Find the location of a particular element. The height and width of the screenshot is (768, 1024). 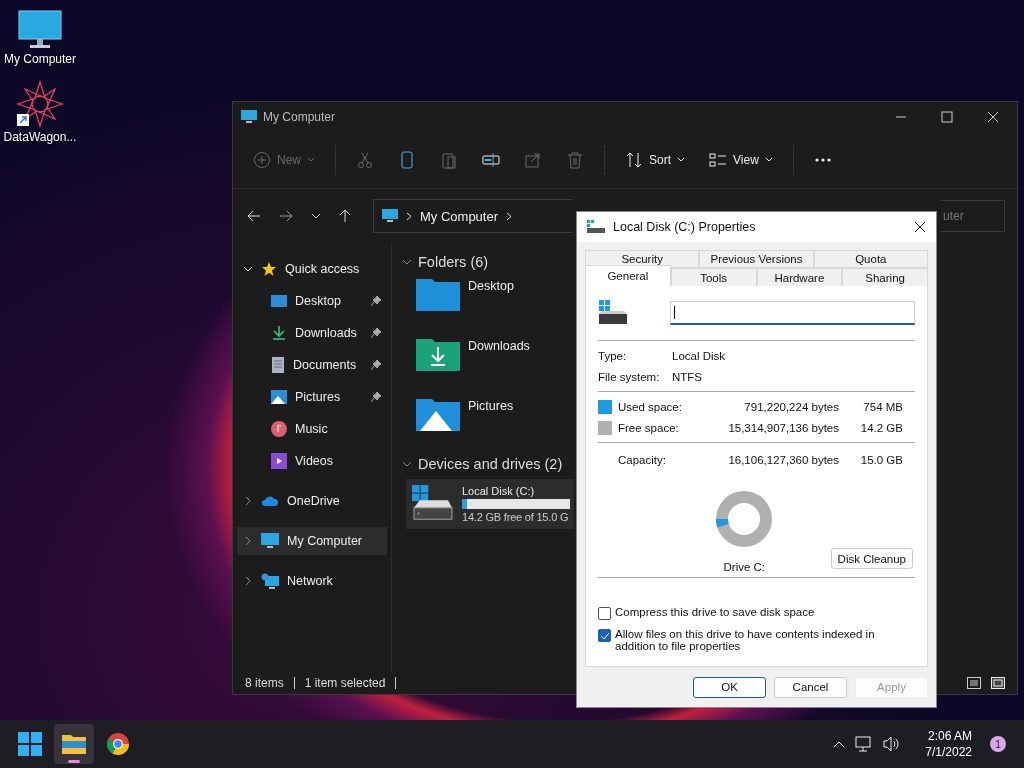

forward-arrow-icon is located at coordinates (286, 216).